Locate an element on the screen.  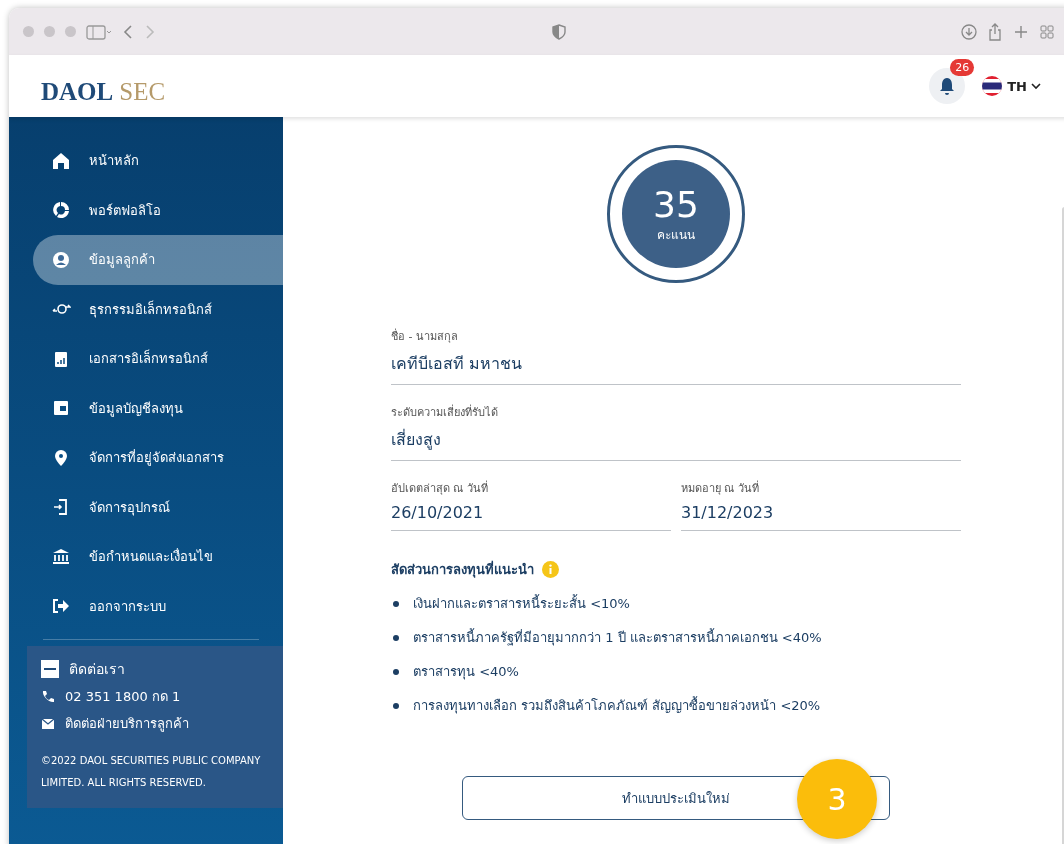
donut-chart-icon is located at coordinates (61, 210).